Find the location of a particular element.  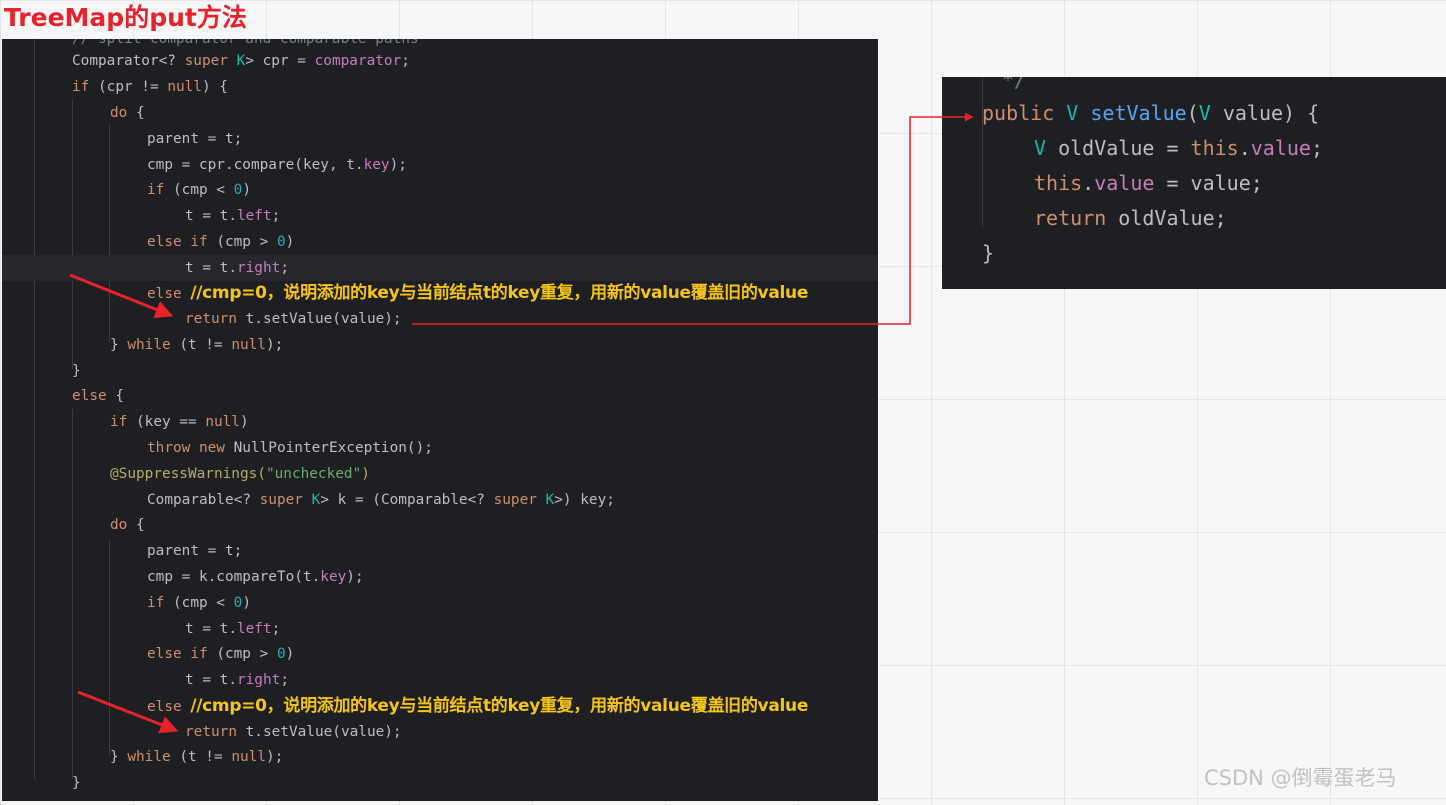

arrow-to-setvalue is located at coordinates (693, 218).